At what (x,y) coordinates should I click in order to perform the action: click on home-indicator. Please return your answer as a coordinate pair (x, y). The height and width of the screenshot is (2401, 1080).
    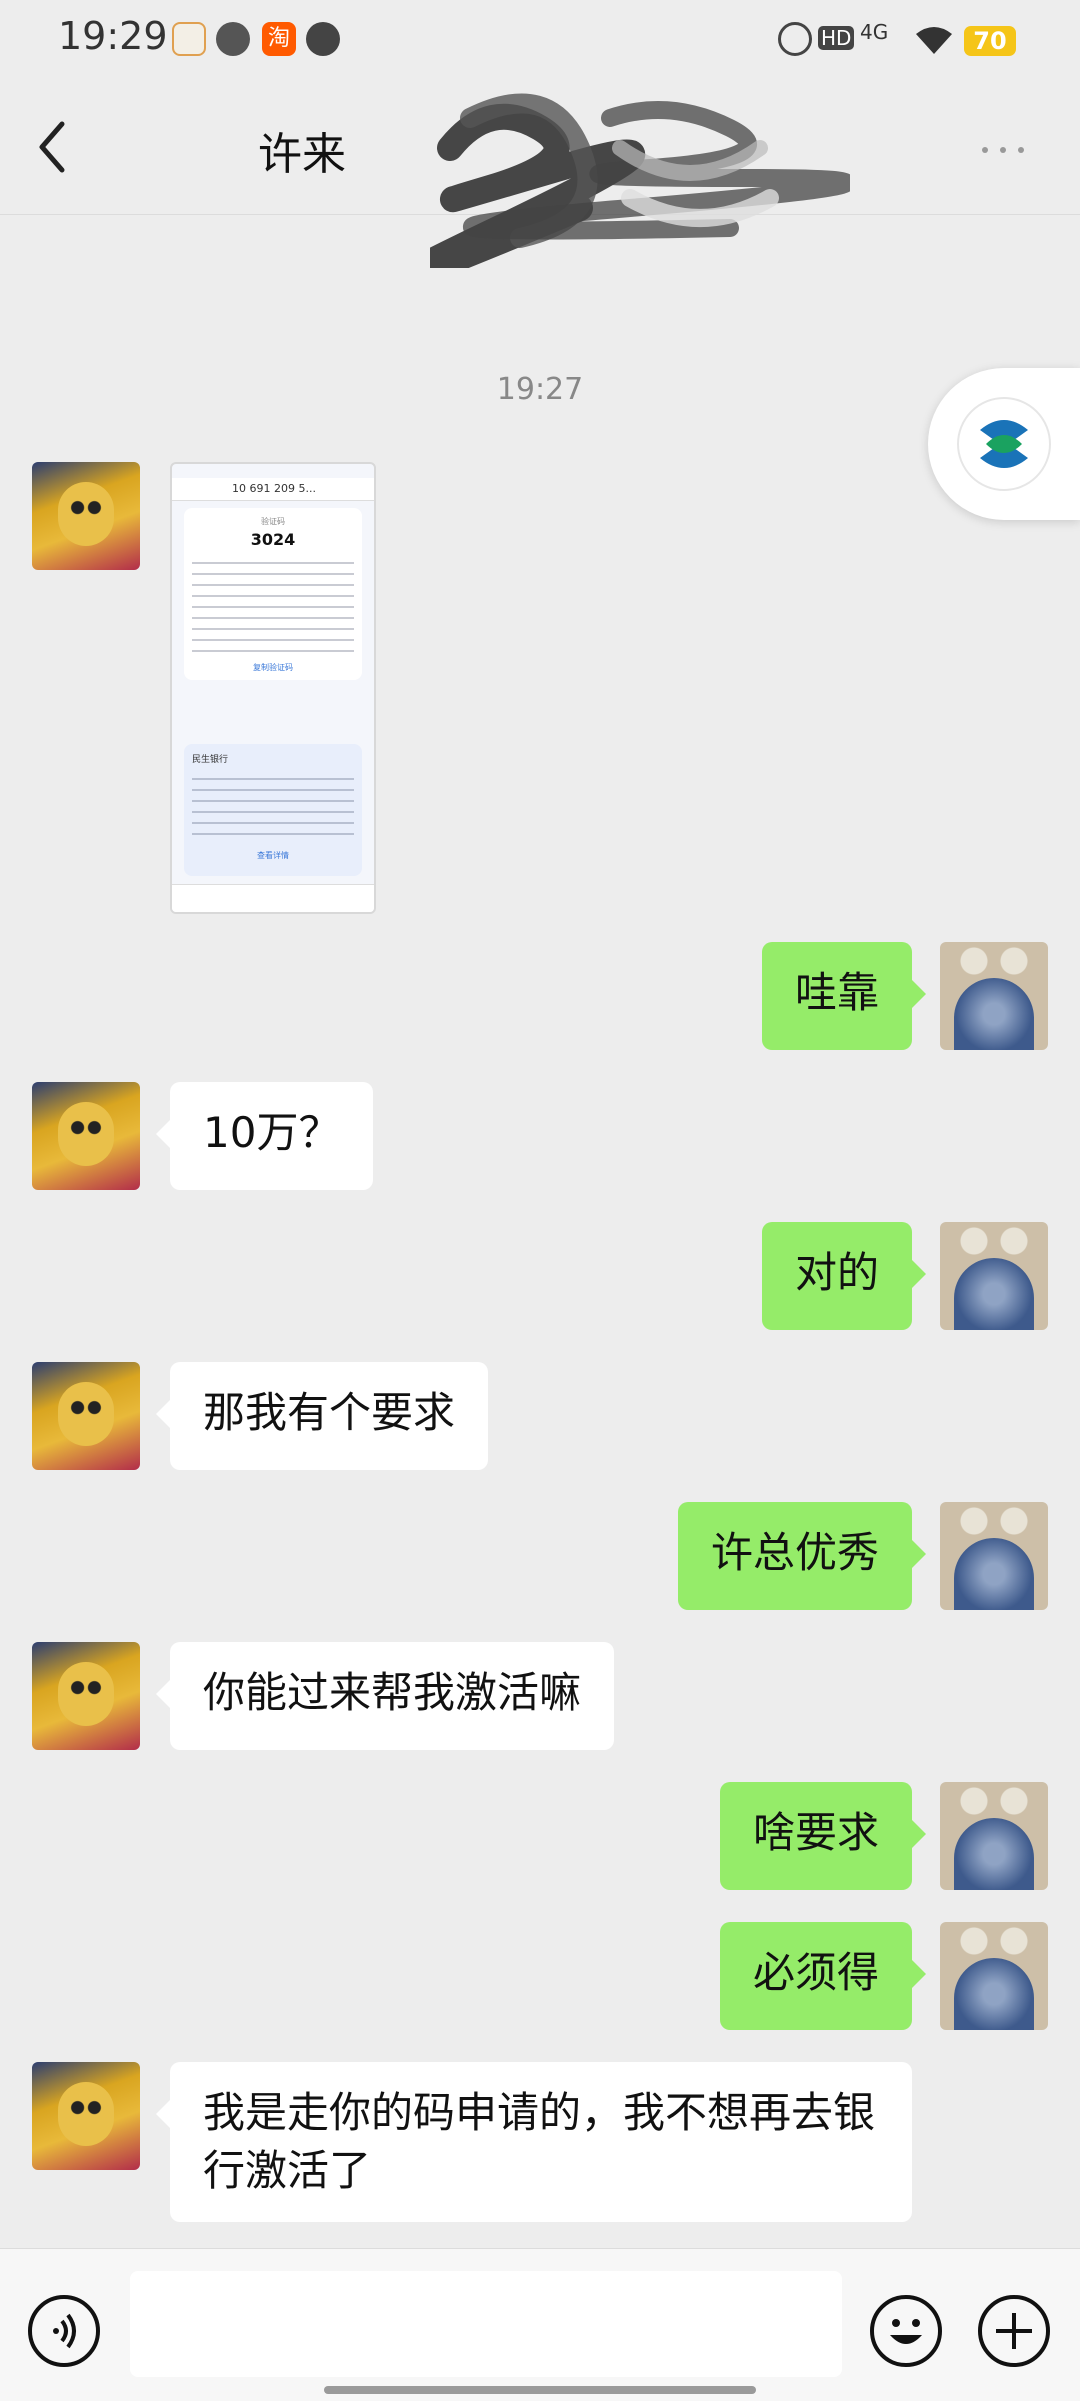
    Looking at the image, I should click on (540, 2390).